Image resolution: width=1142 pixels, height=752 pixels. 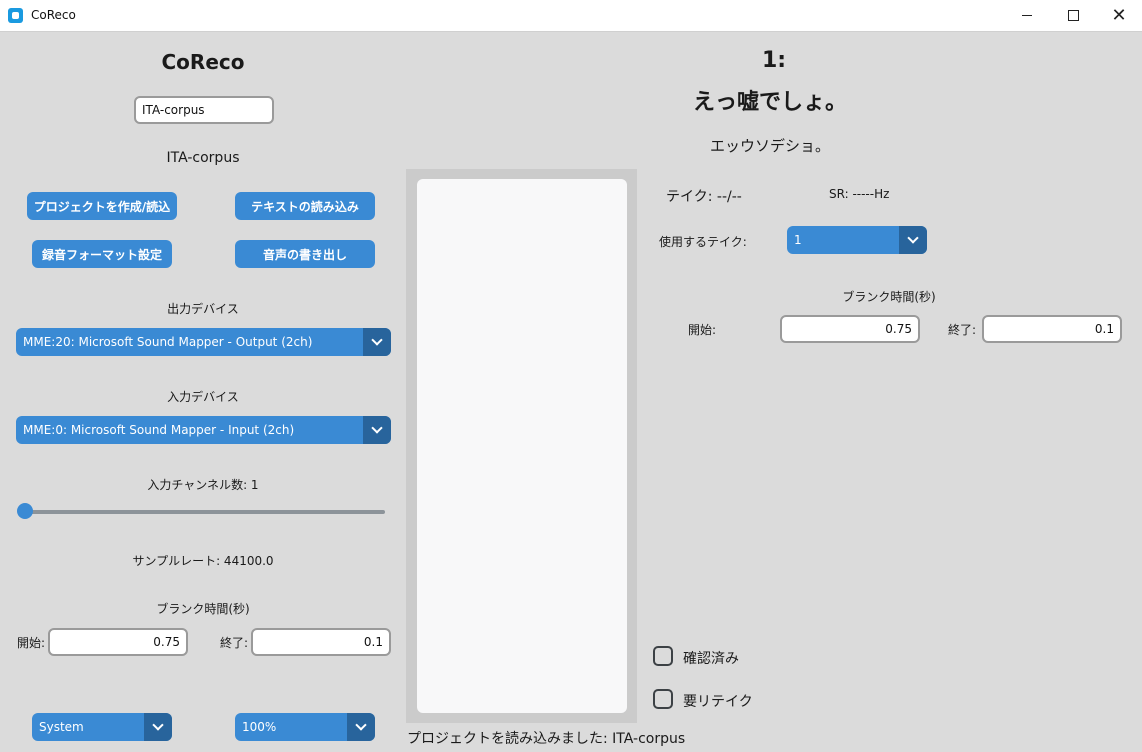 I want to click on status-message: プロジェクトを読み込みました: ITA-corpus, so click(x=546, y=739).